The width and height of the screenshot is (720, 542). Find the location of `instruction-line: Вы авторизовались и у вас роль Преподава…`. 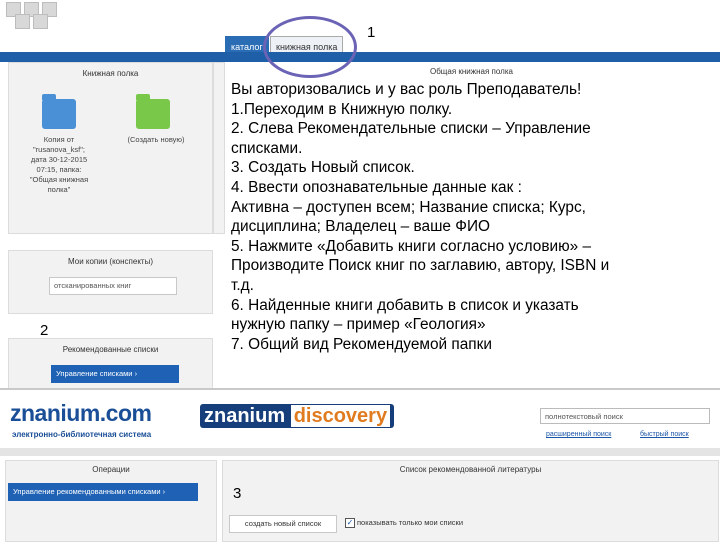

instruction-line: Вы авторизовались и у вас роль Преподава… is located at coordinates (406, 89).